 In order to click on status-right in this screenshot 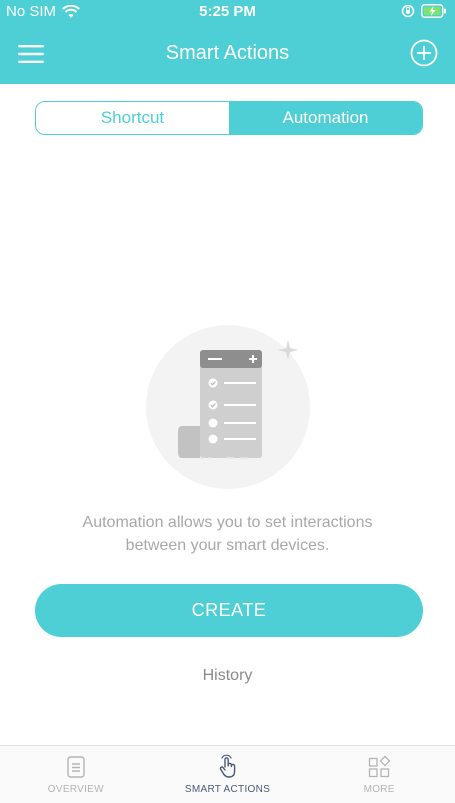, I will do `click(424, 11)`.